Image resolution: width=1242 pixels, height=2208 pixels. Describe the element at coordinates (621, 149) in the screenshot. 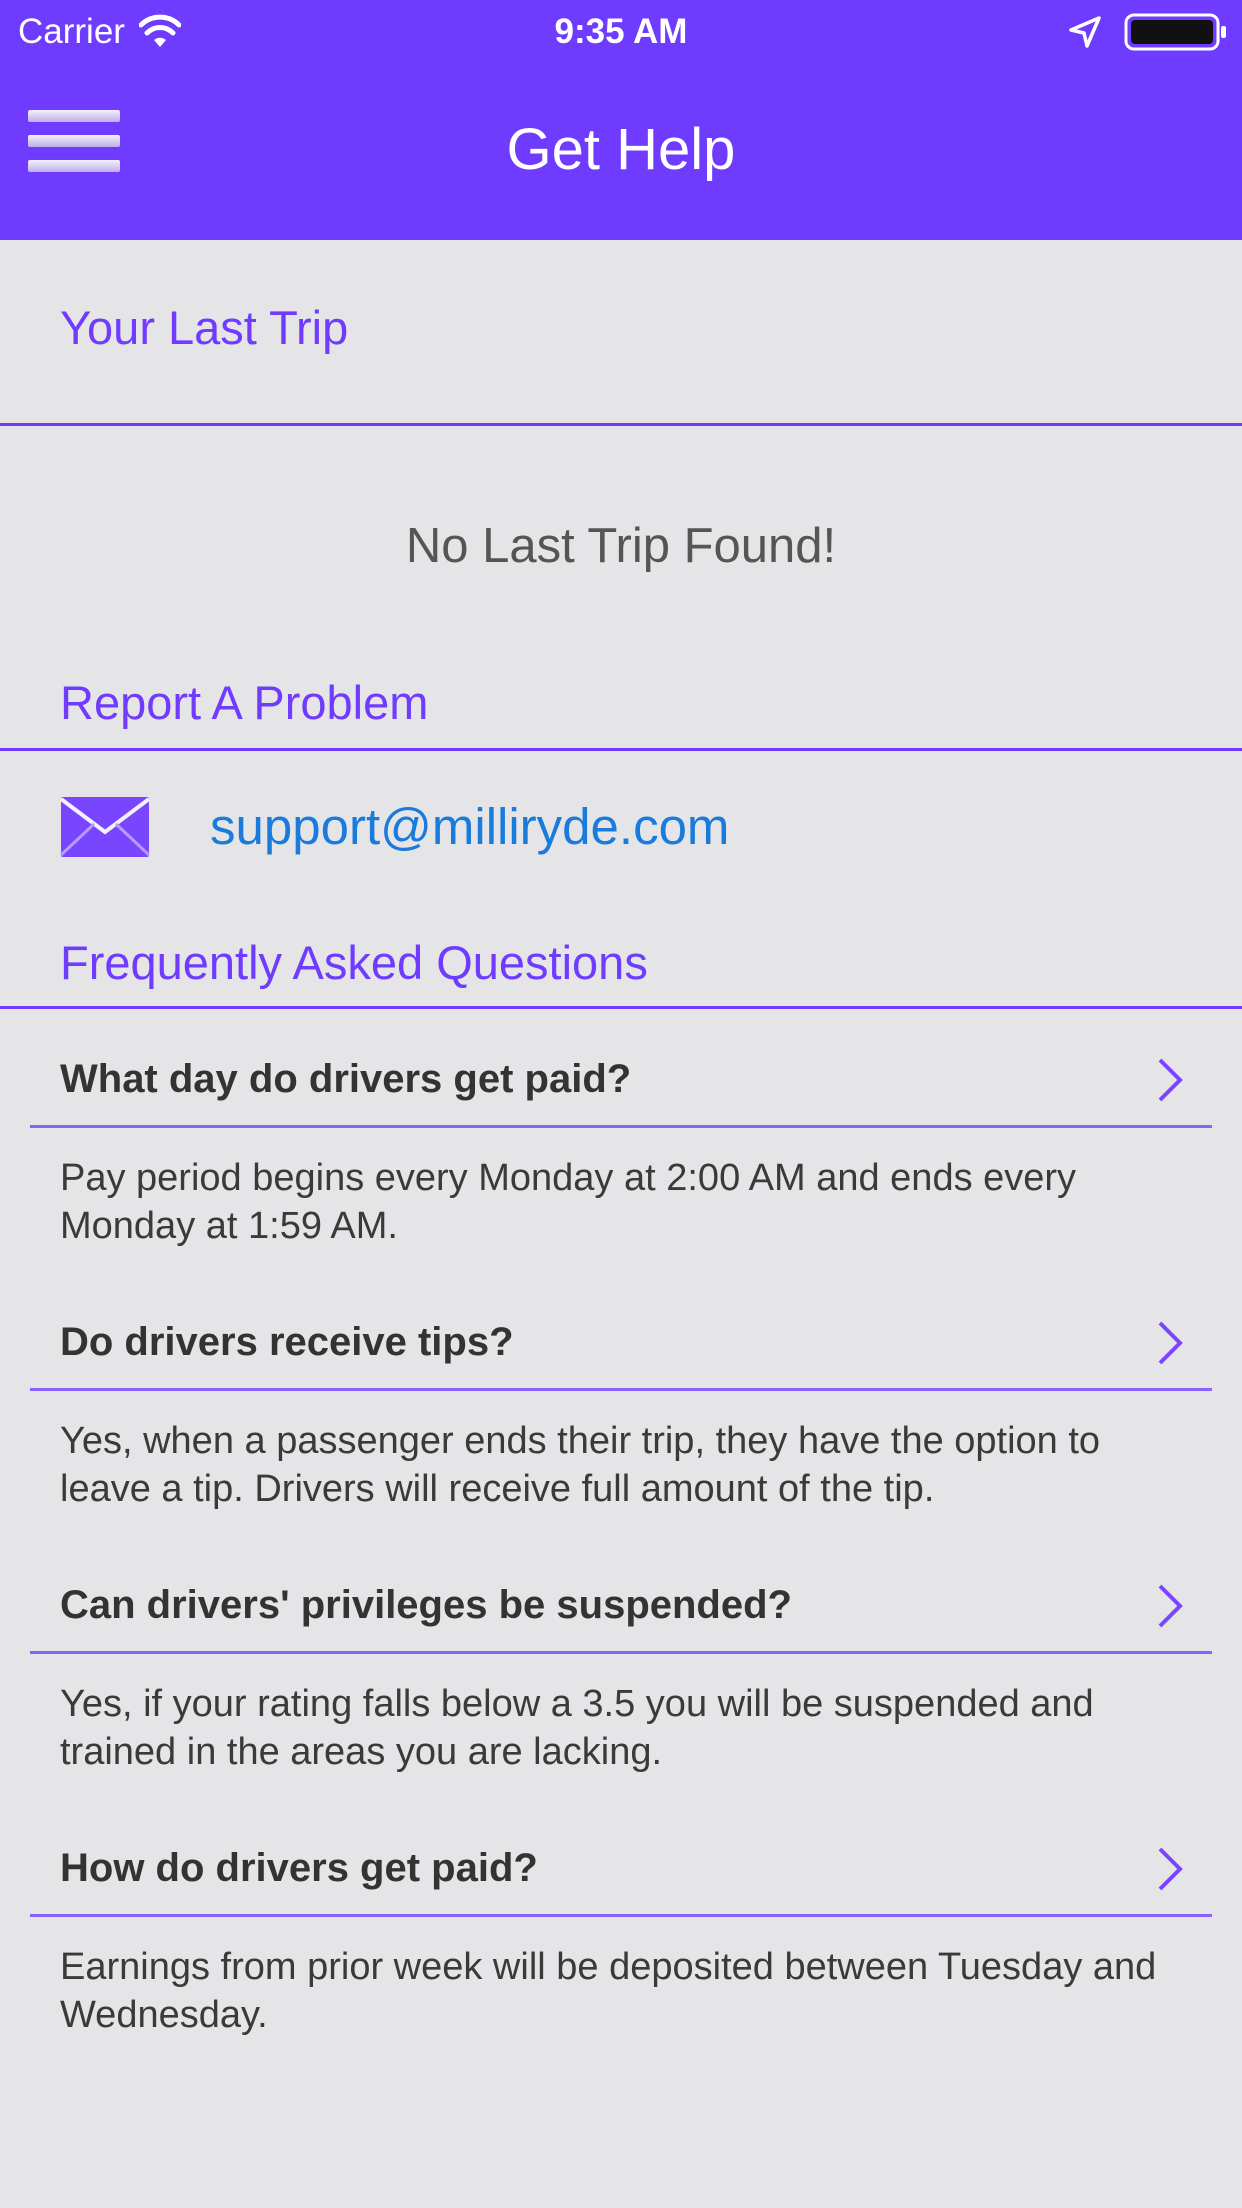

I see `page-title: Get Help` at that location.